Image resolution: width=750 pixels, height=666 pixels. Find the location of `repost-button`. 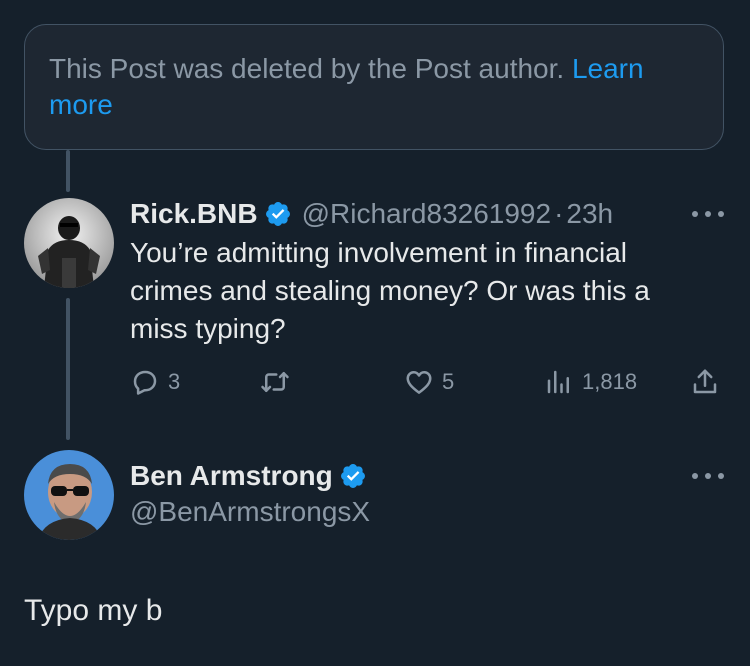

repost-button is located at coordinates (275, 382).